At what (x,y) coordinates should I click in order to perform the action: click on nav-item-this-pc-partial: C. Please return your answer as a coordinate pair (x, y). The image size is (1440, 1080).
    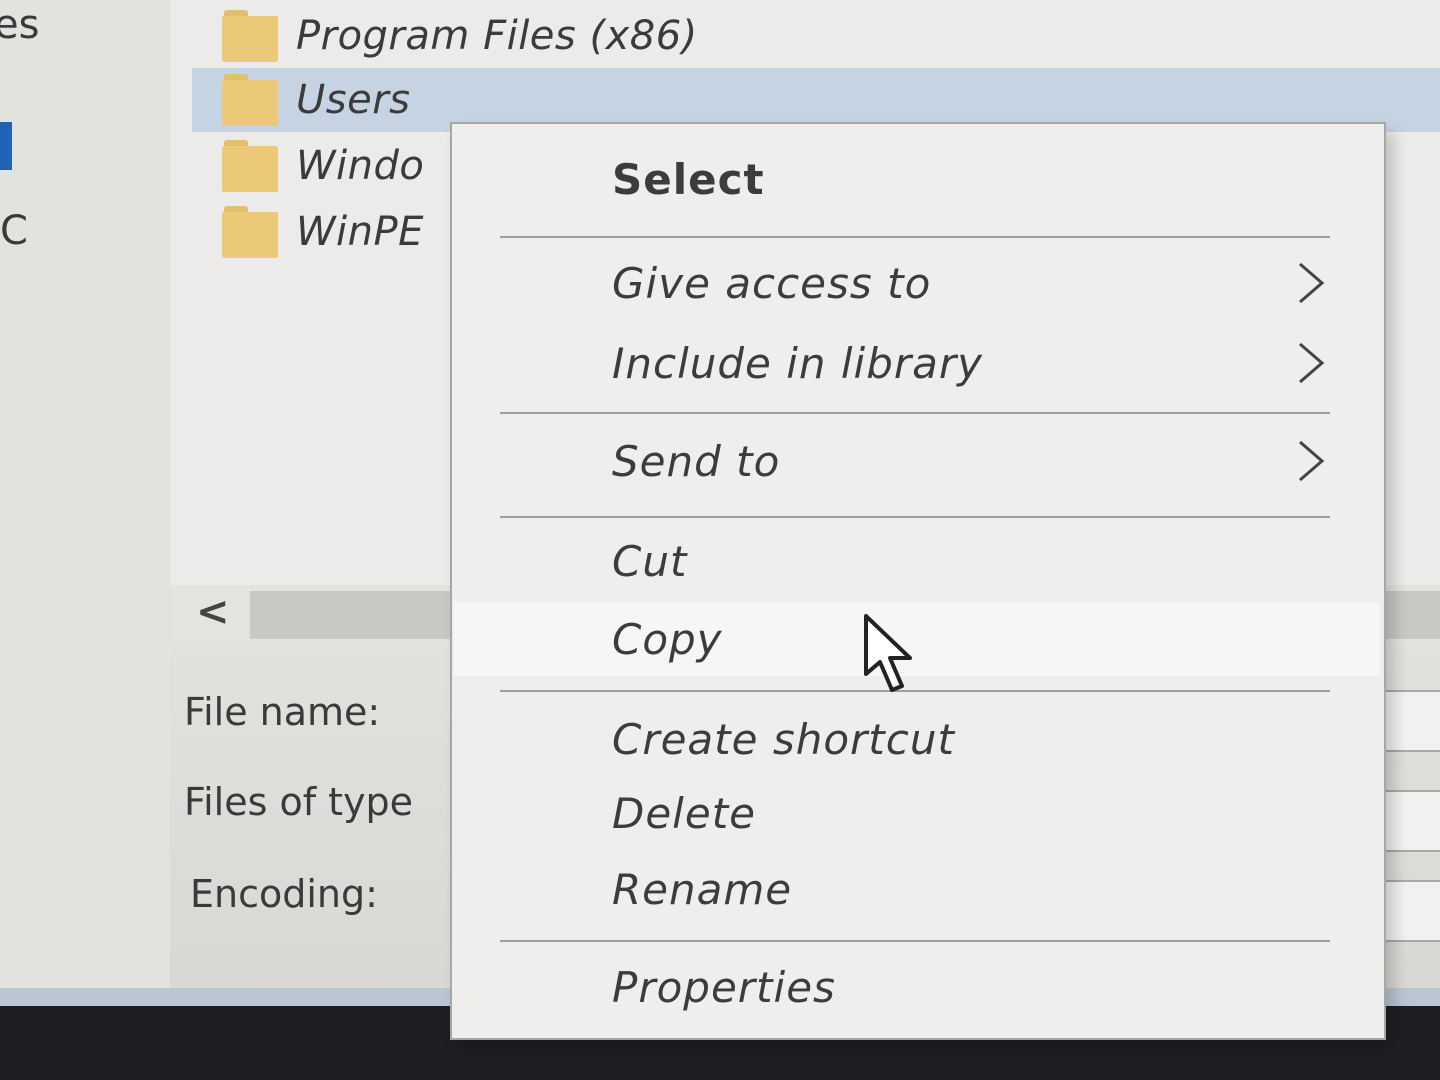
    Looking at the image, I should click on (14, 231).